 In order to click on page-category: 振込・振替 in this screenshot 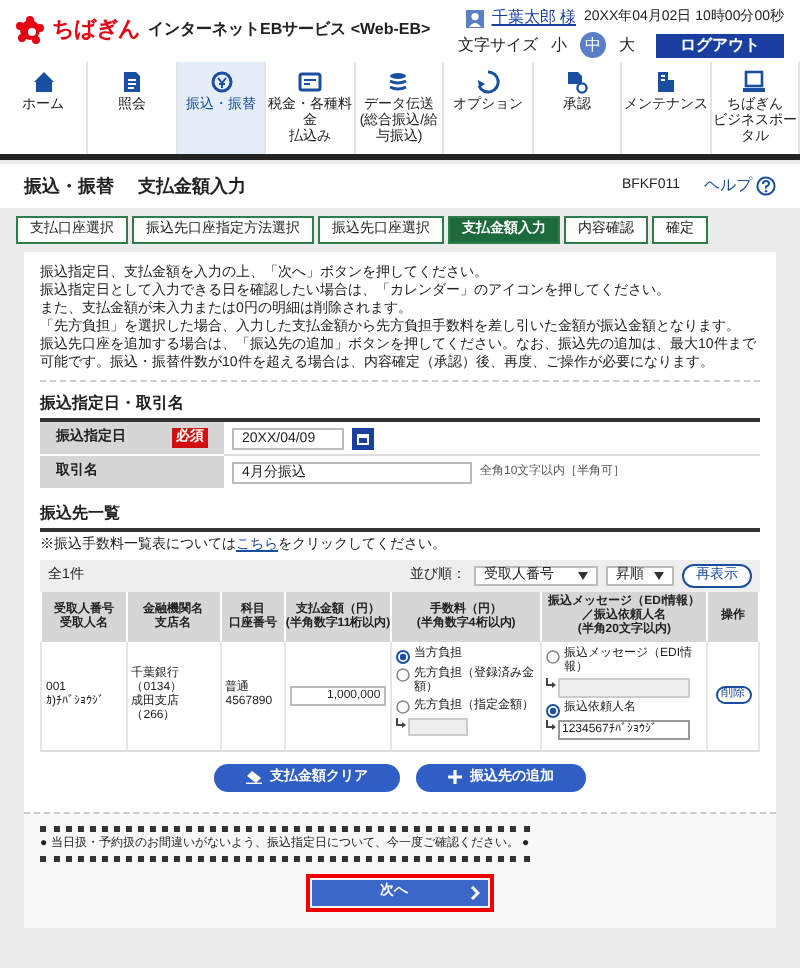, I will do `click(69, 186)`.